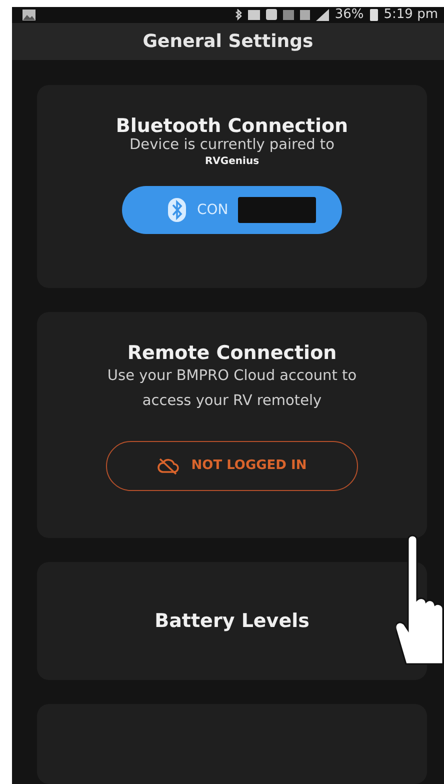  I want to click on card-title: Remote Connection, so click(232, 353).